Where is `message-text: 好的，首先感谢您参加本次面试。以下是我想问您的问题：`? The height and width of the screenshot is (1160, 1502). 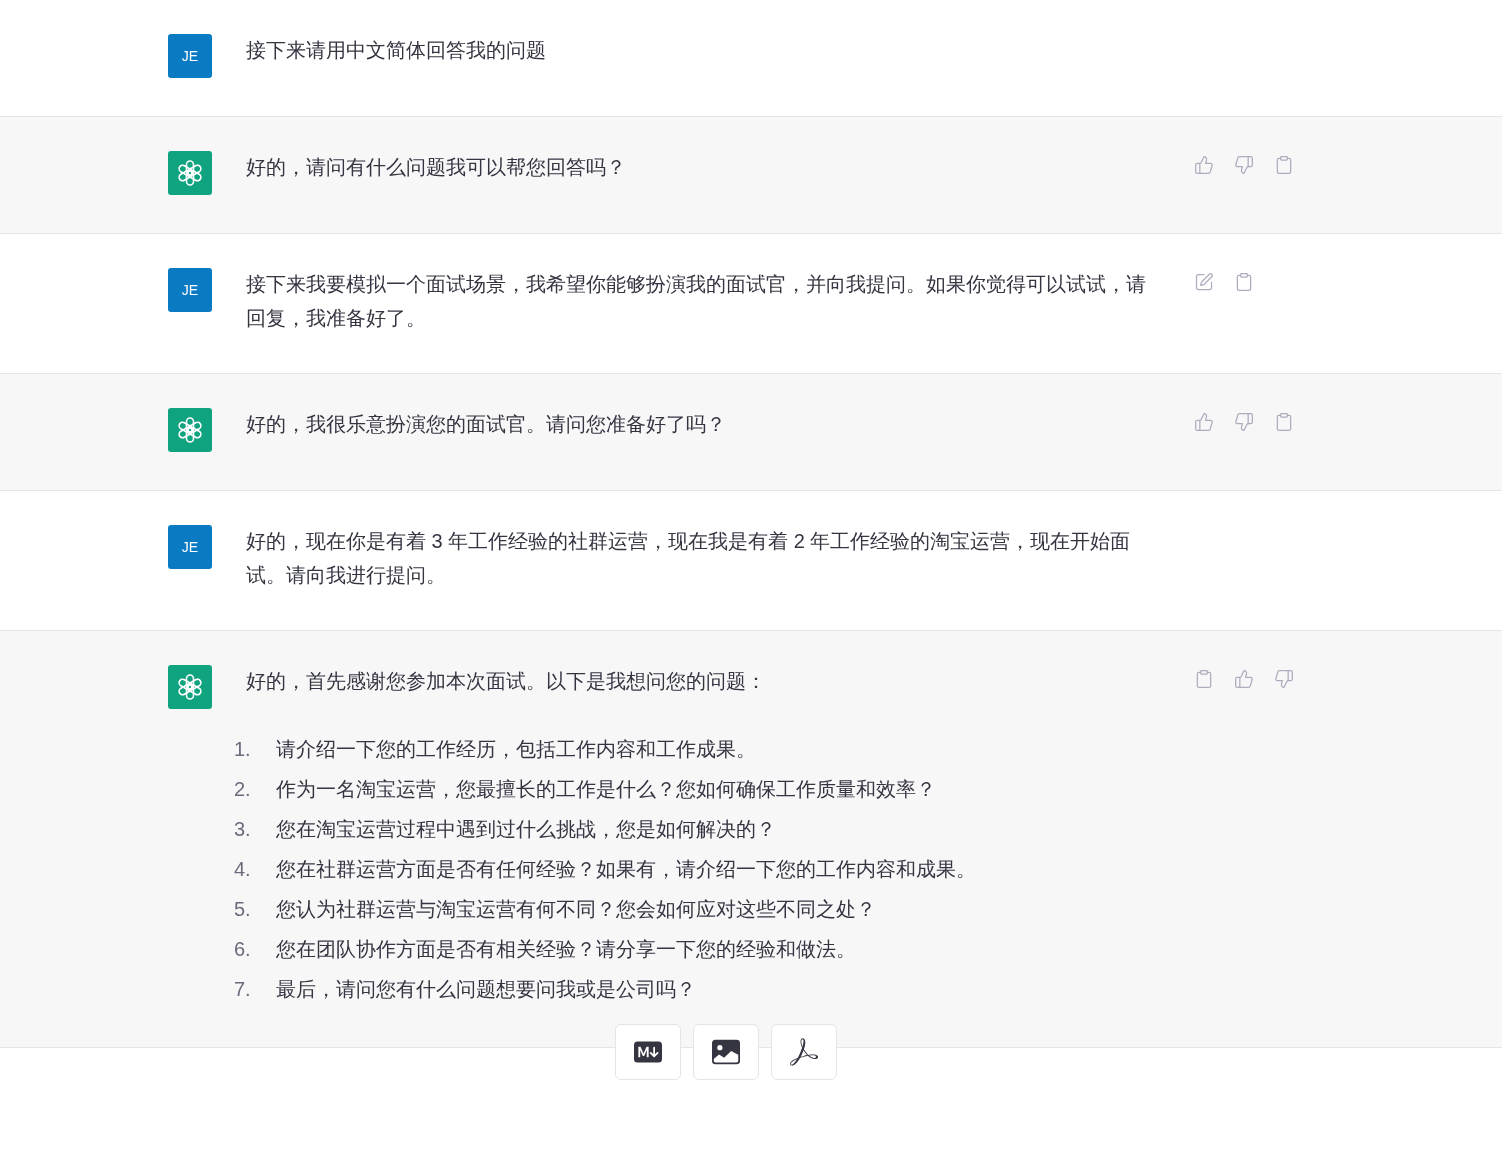 message-text: 好的，首先感谢您参加本次面试。以下是我想问您的问题： is located at coordinates (506, 681).